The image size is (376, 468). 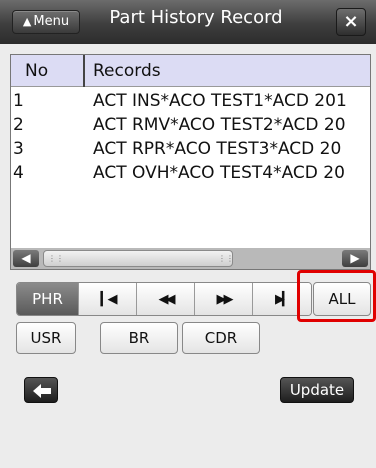 I want to click on horizontal-scrollbar: ◀ ⋮⋮ ⋮⋮ ▶, so click(x=190, y=258).